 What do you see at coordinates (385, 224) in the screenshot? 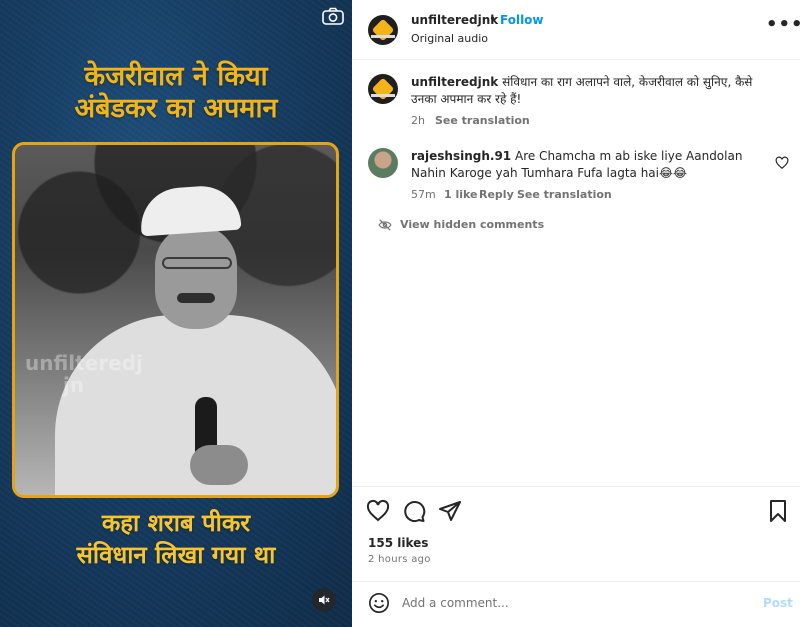
I see `eye-off-icon` at bounding box center [385, 224].